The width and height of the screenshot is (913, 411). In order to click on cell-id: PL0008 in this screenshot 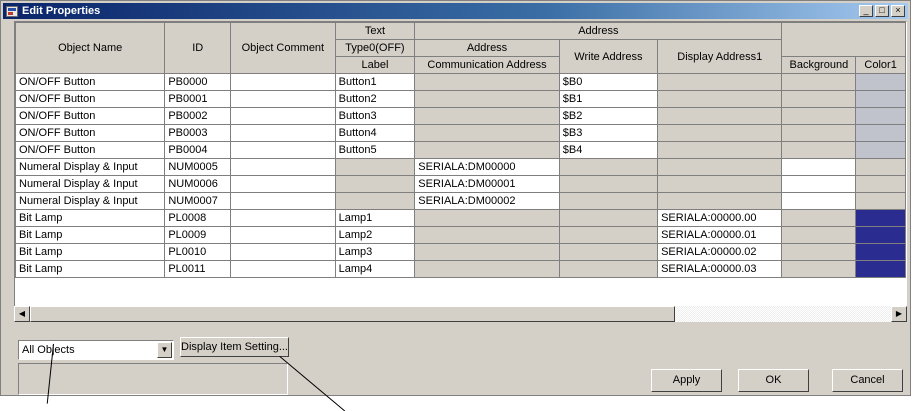, I will do `click(198, 218)`.